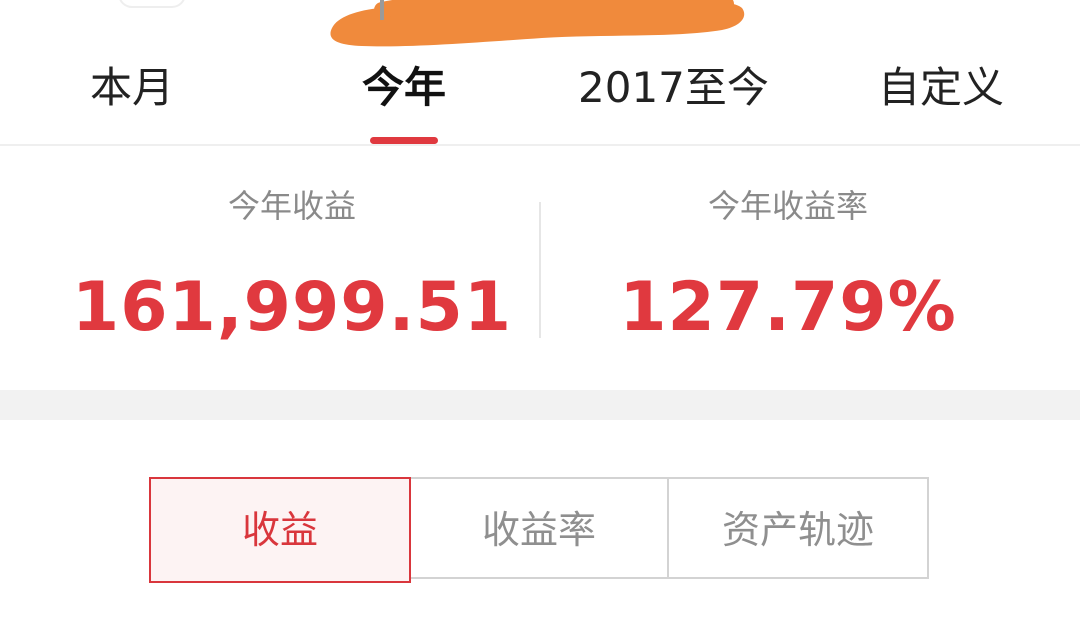 This screenshot has height=636, width=1080. I want to click on tab-since-2017: 2017至今, so click(673, 88).